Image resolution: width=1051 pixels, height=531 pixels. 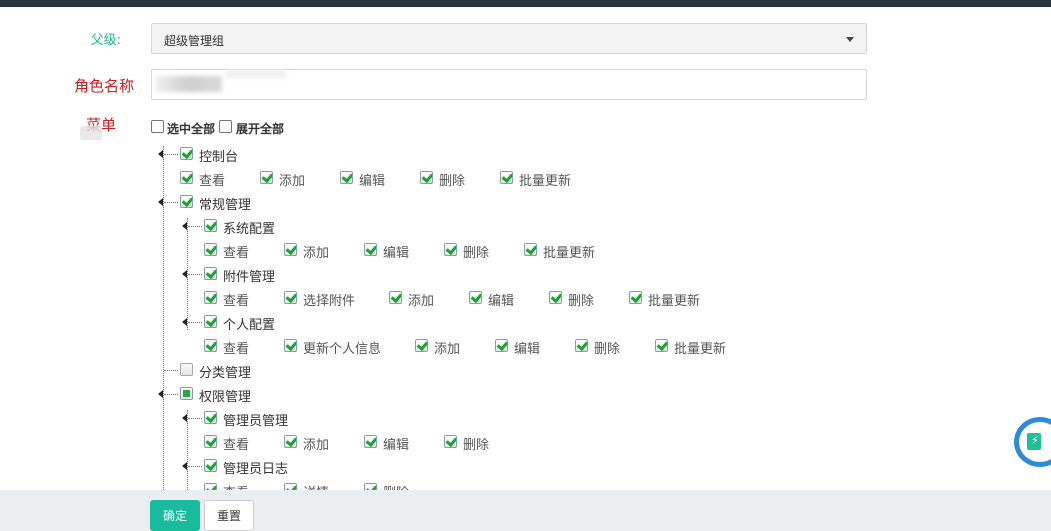 What do you see at coordinates (194, 41) in the screenshot?
I see `parent-select-value: 超级管理组` at bounding box center [194, 41].